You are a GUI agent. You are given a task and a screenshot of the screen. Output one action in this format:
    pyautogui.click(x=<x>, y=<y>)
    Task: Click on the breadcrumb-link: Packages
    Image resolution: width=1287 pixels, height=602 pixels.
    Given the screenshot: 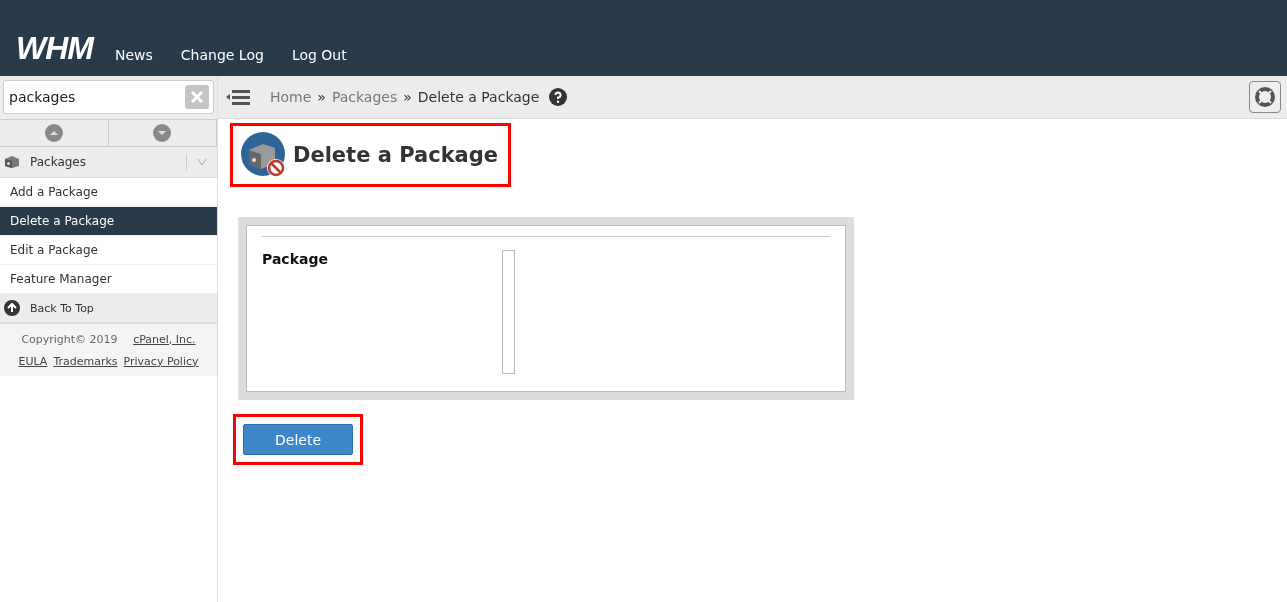 What is the action you would take?
    pyautogui.click(x=364, y=97)
    